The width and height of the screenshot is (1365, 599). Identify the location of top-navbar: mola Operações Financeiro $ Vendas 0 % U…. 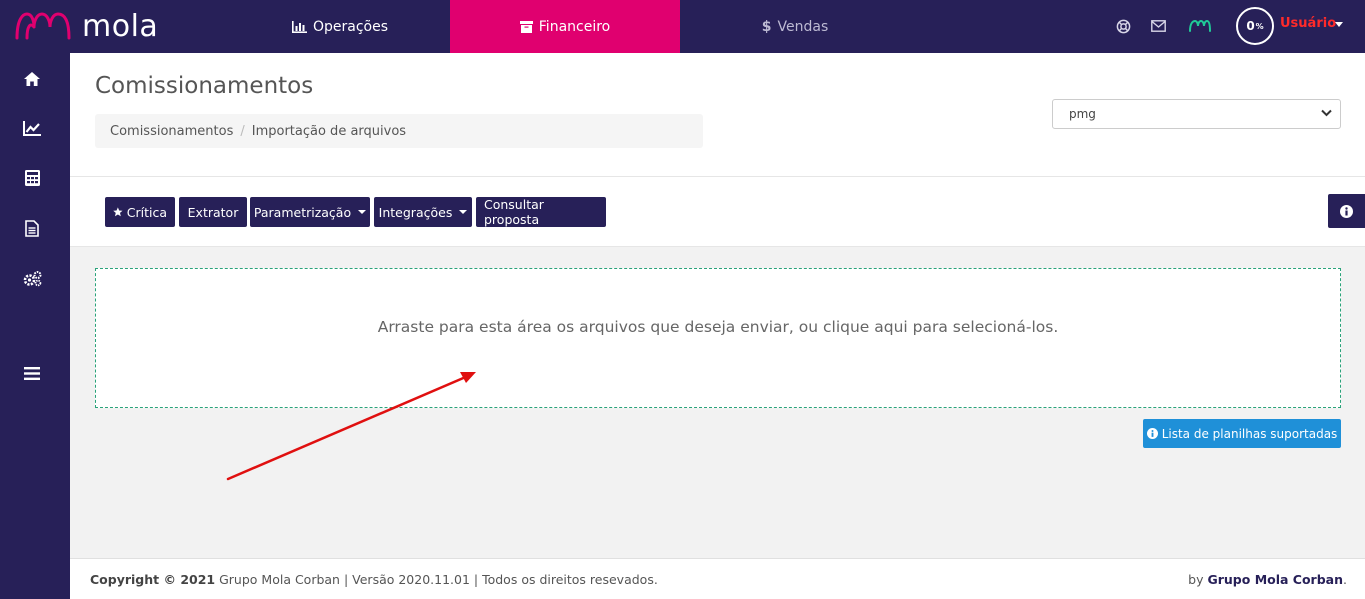
(682, 26).